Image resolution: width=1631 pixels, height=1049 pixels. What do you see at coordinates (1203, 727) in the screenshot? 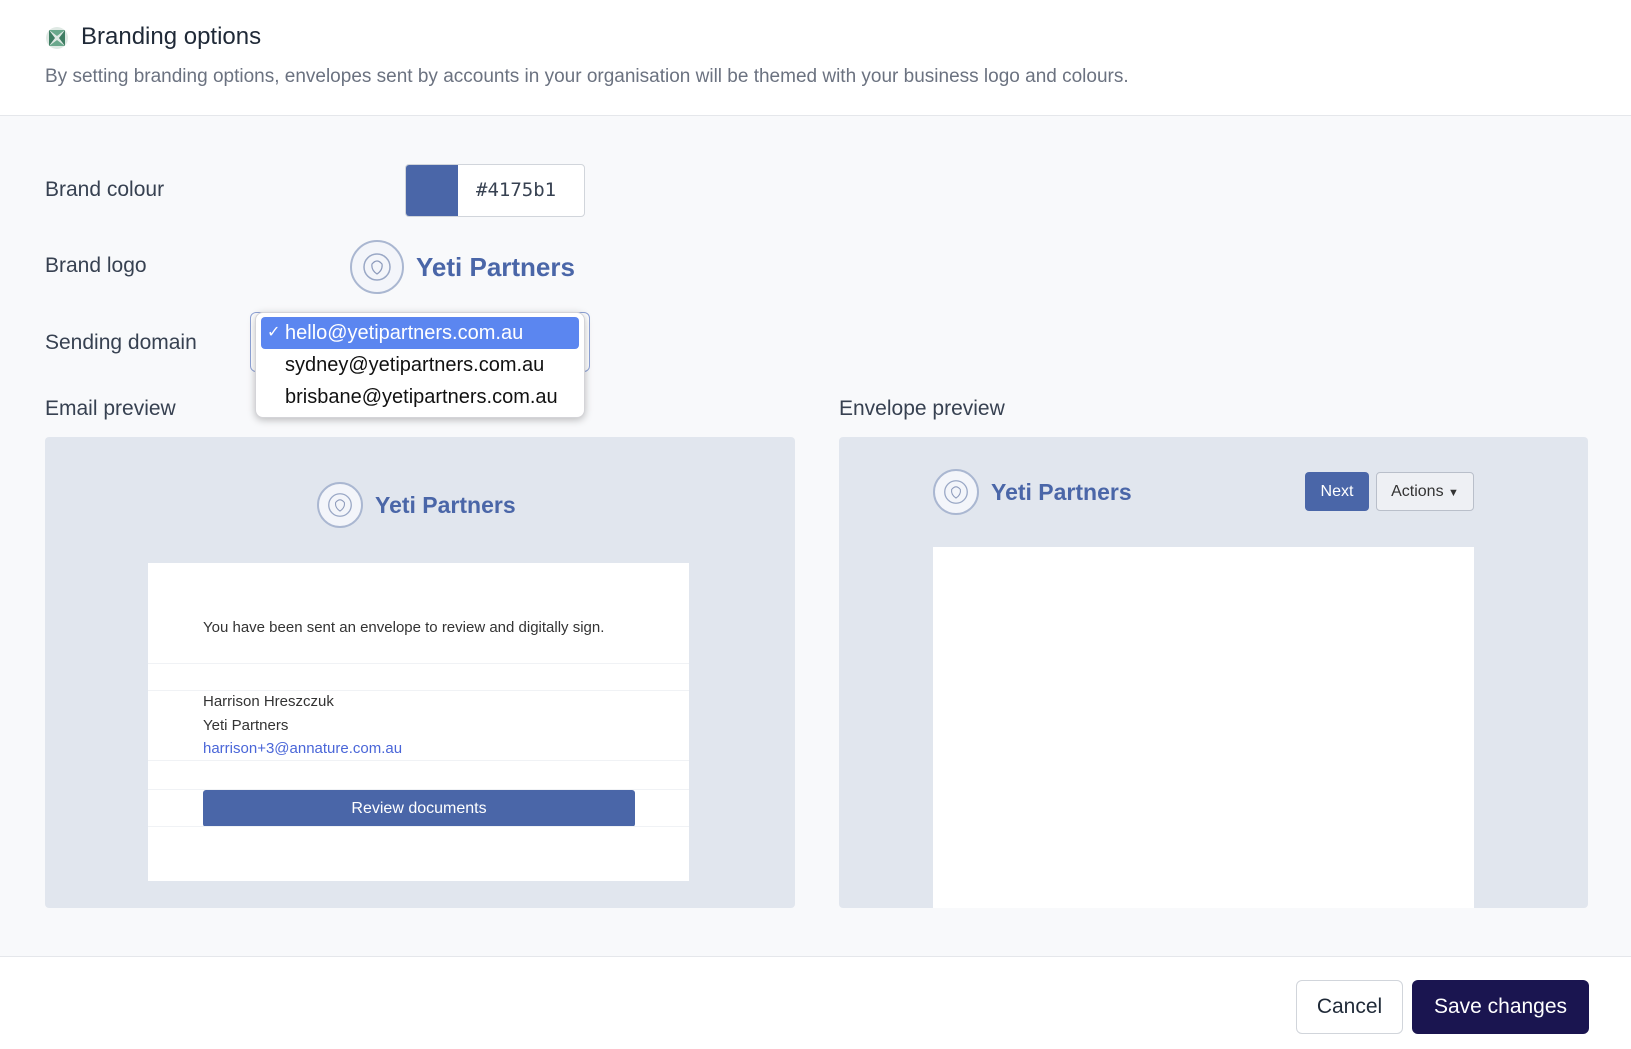
I see `envelope-document-page` at bounding box center [1203, 727].